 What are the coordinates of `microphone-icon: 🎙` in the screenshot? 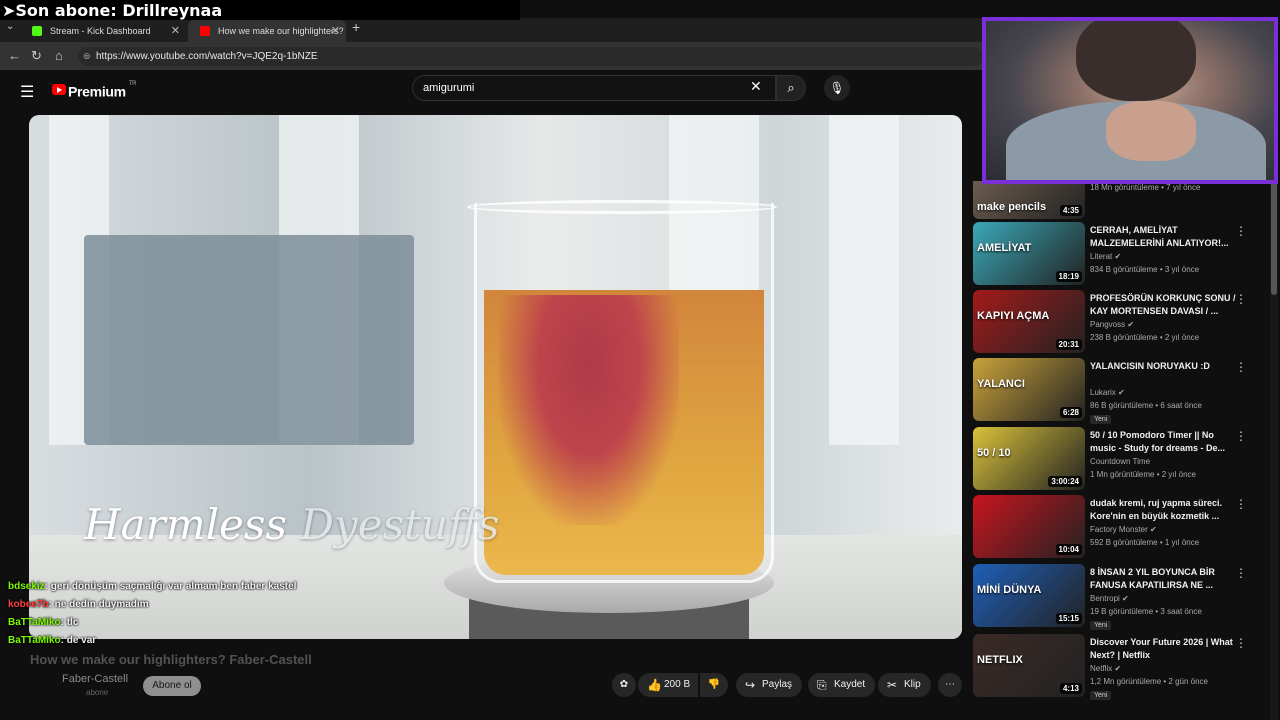 It's located at (837, 88).